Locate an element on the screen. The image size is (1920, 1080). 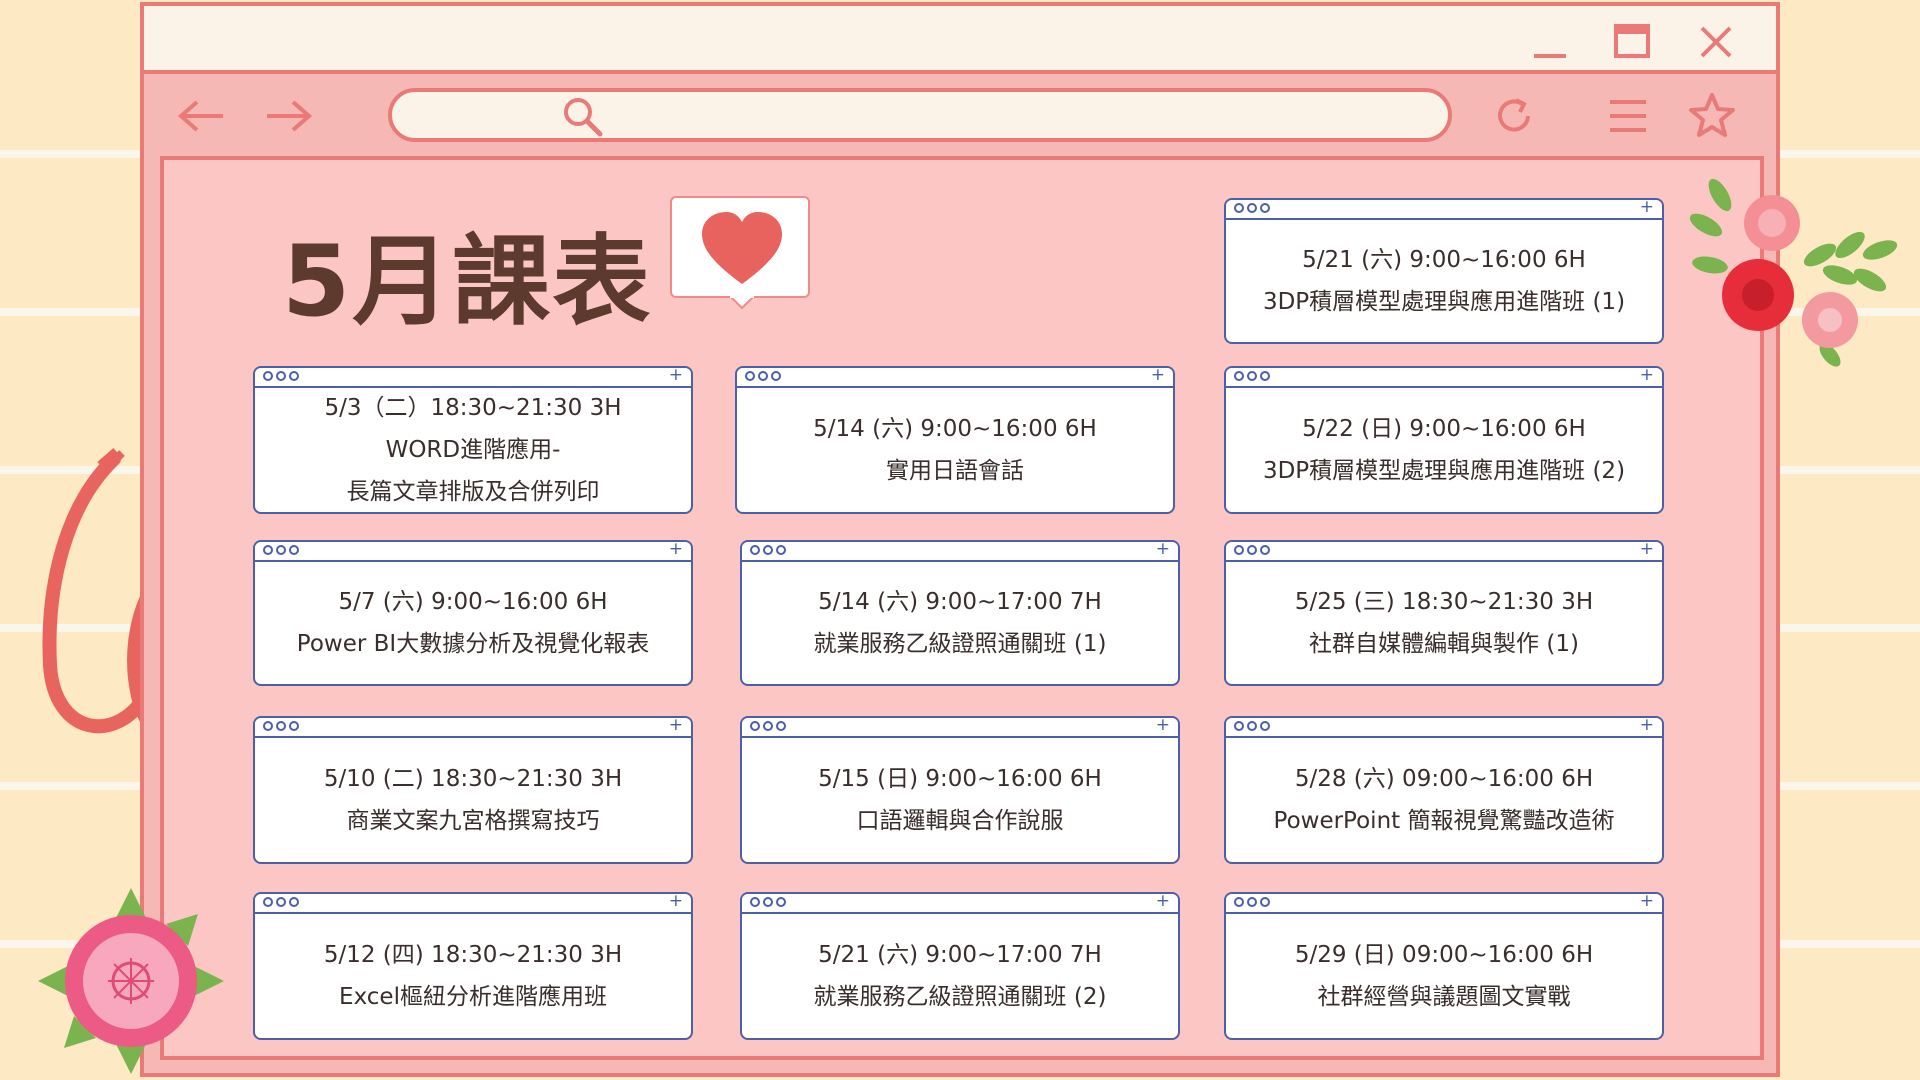
arrow-right-icon is located at coordinates (288, 116).